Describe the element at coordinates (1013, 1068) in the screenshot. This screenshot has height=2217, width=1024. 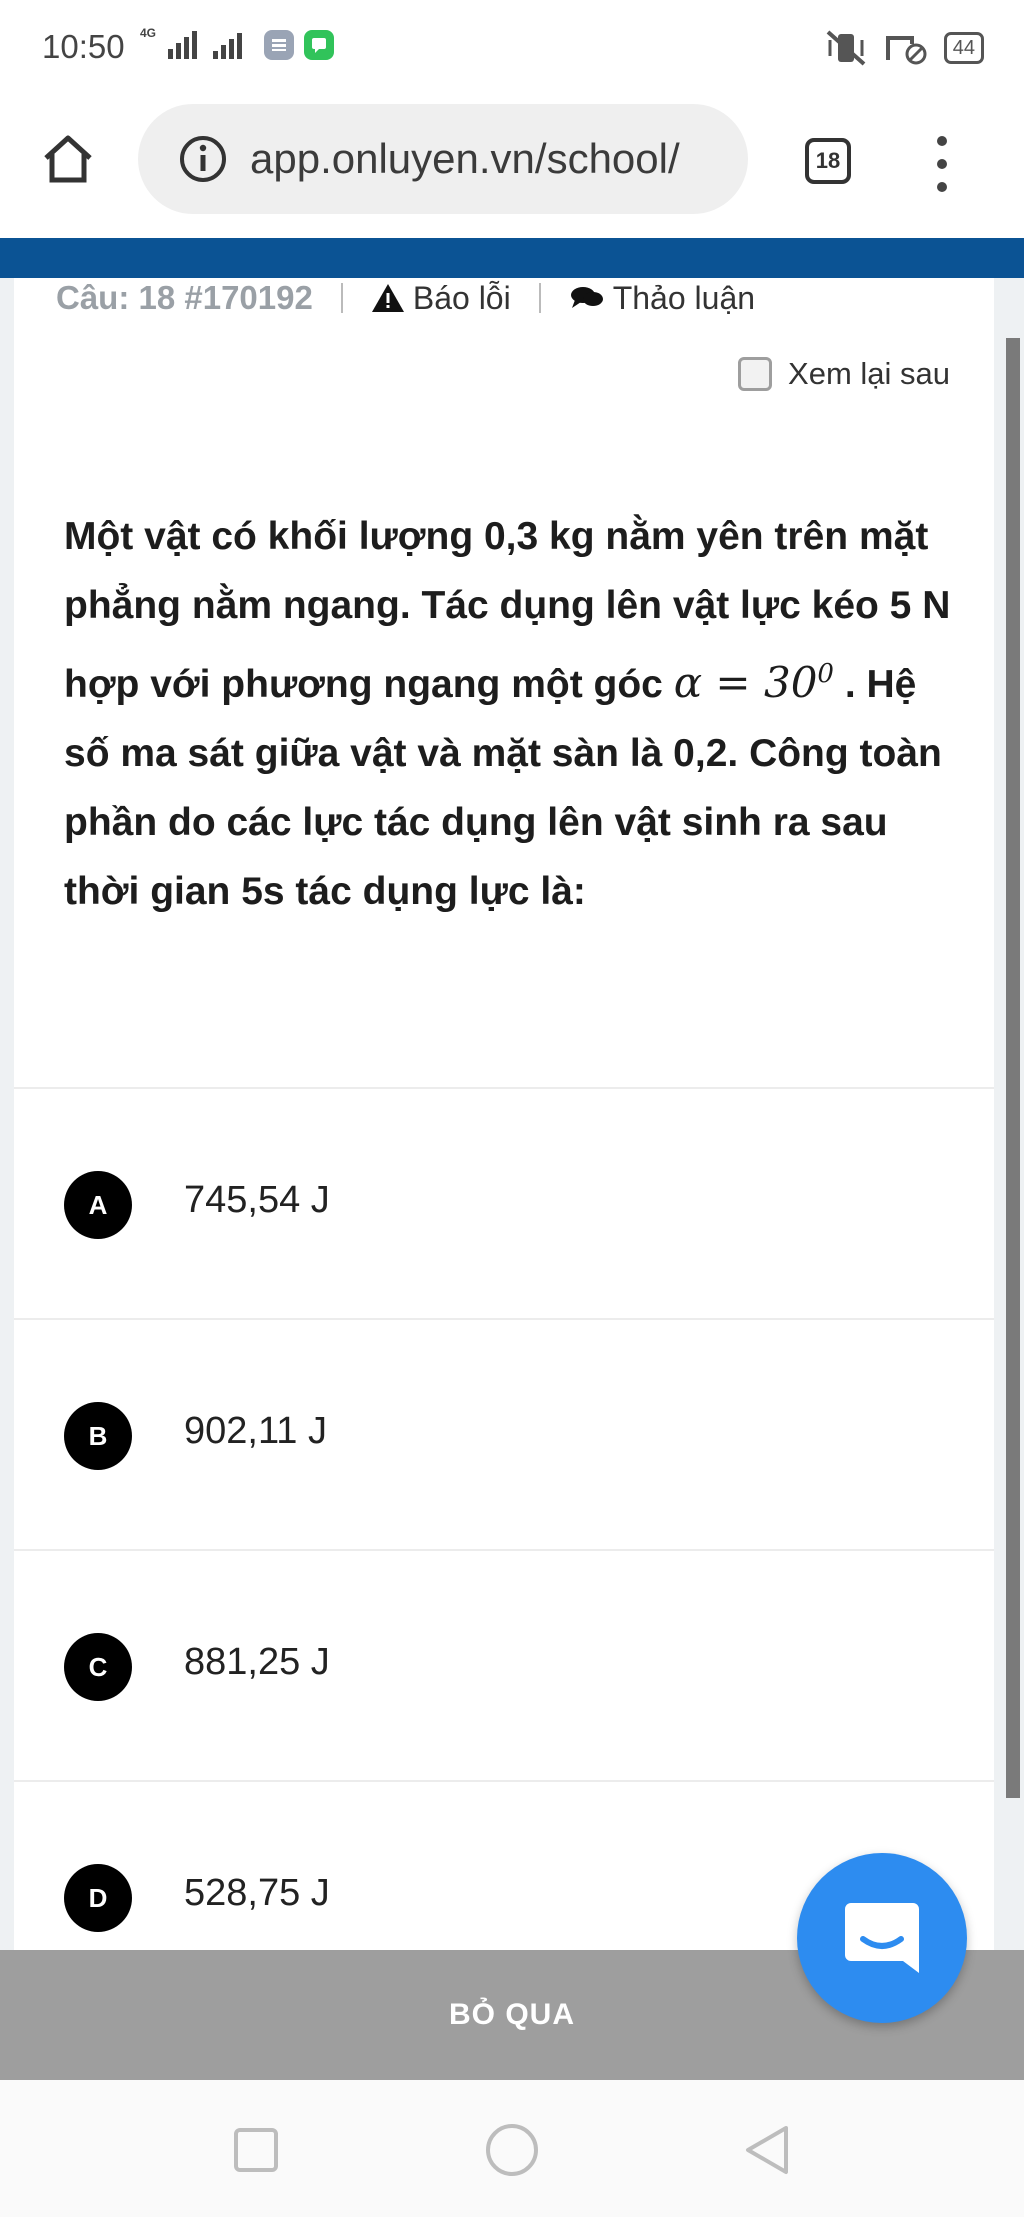
I see `page-scrollbar` at that location.